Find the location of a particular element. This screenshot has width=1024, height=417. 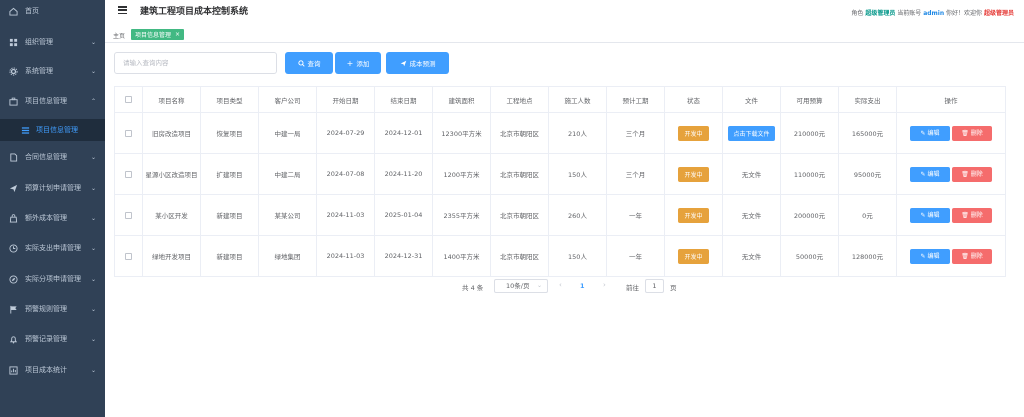

column-header: 客户公司 is located at coordinates (287, 99).